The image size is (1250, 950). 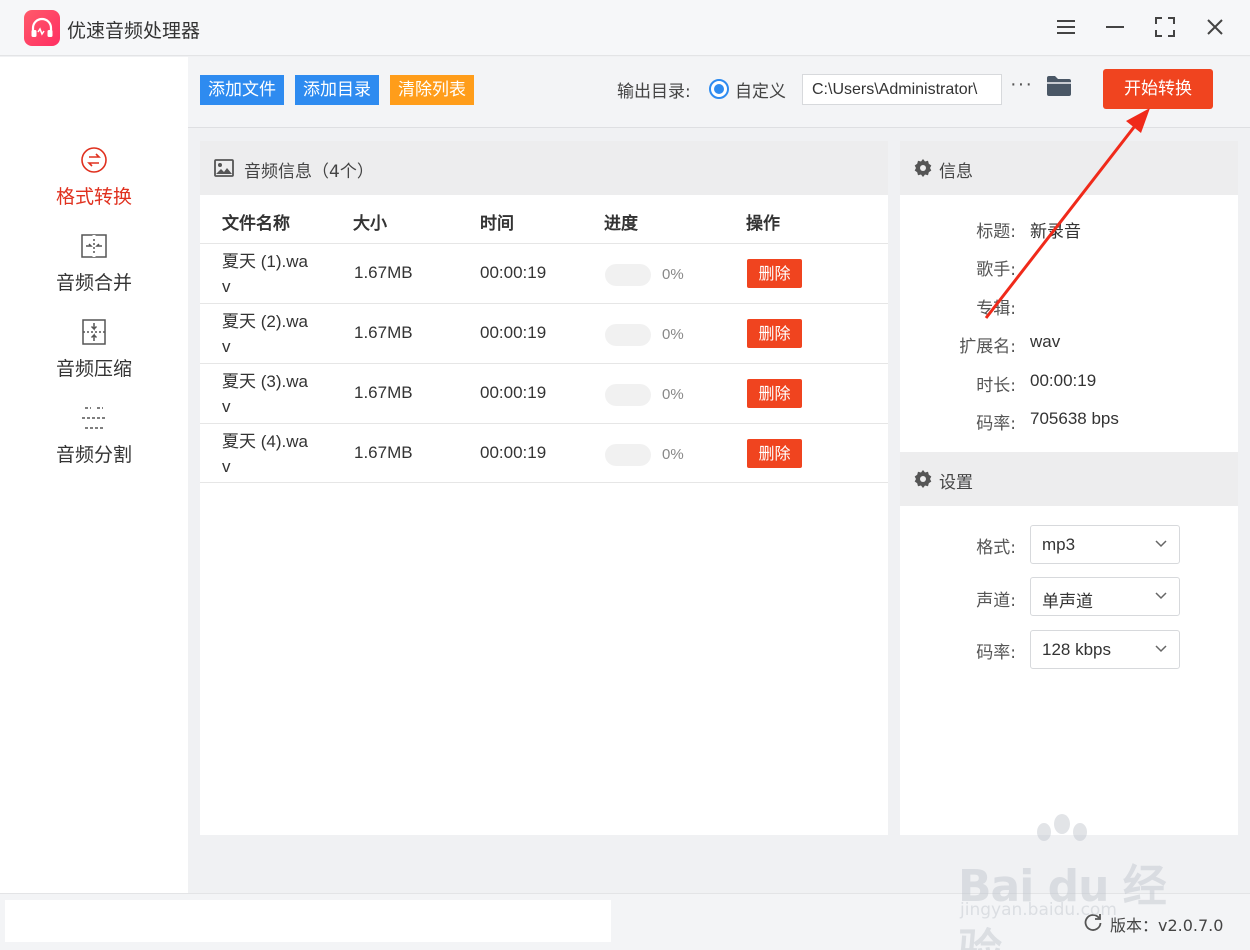 I want to click on format-convert-icon, so click(x=94, y=160).